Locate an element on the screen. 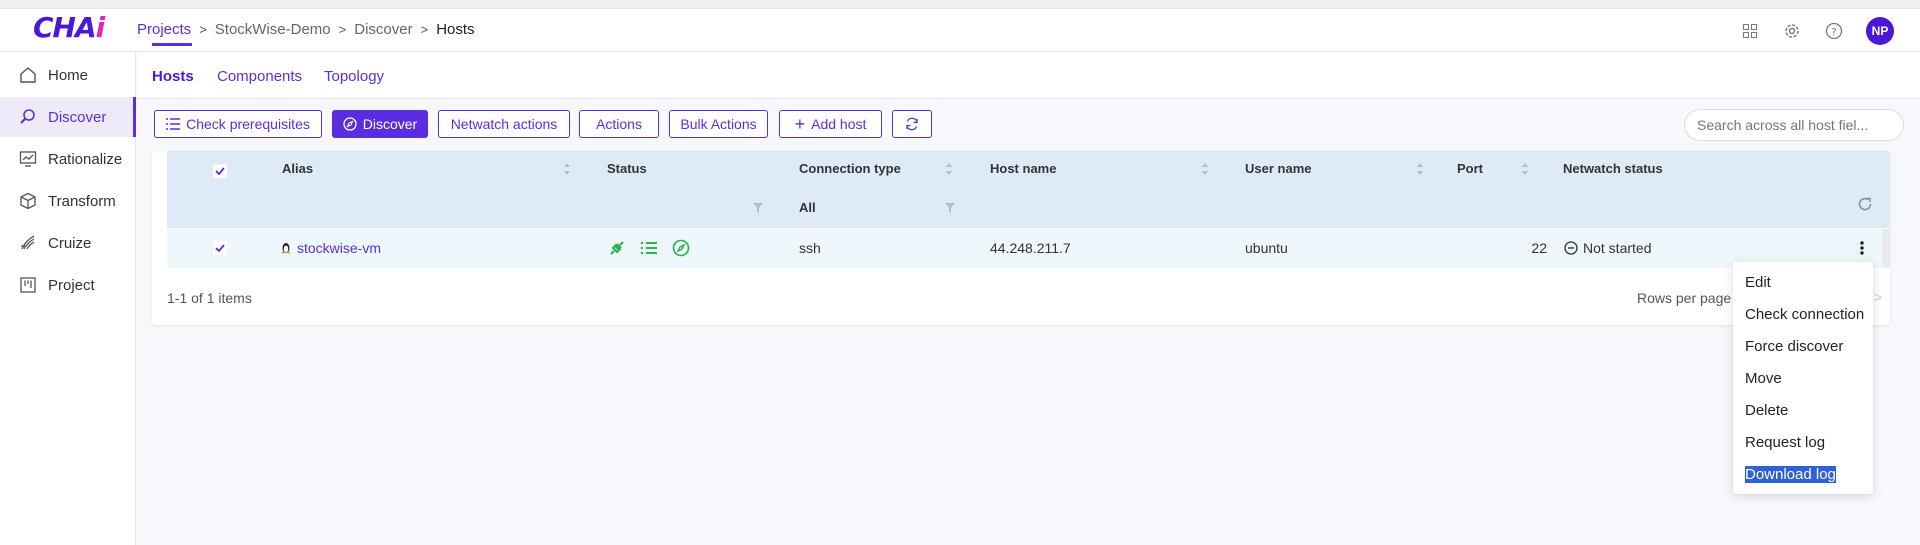  tab-components: Components is located at coordinates (259, 76).